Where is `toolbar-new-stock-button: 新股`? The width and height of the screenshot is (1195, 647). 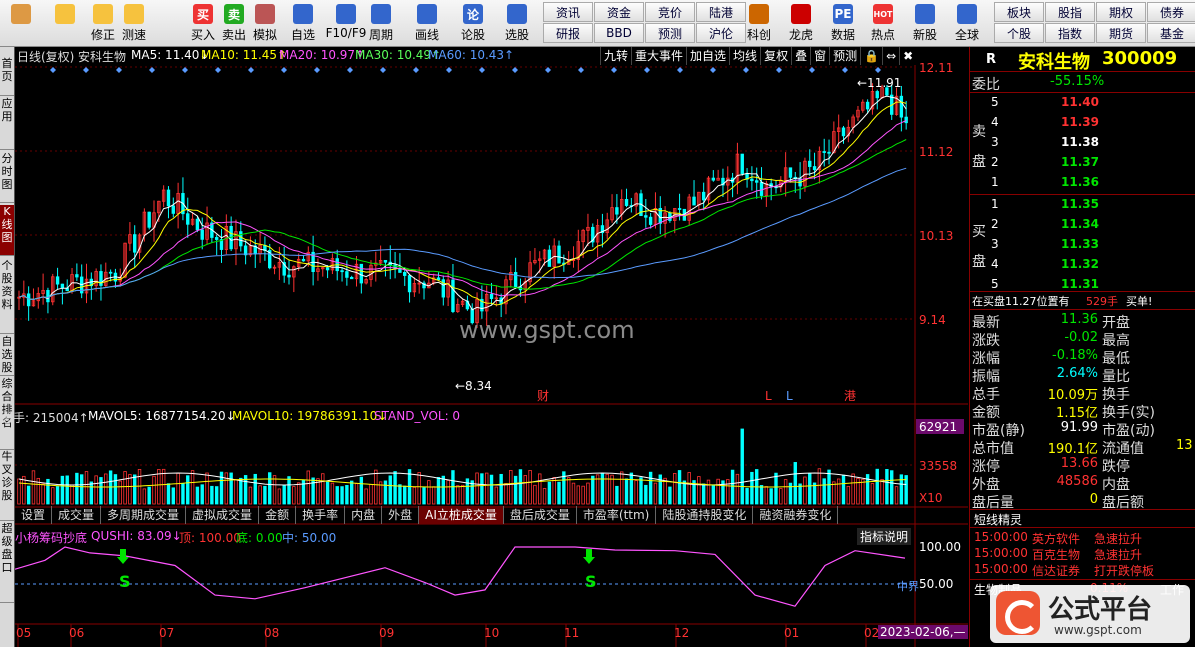
toolbar-new-stock-button: 新股 is located at coordinates (925, 23).